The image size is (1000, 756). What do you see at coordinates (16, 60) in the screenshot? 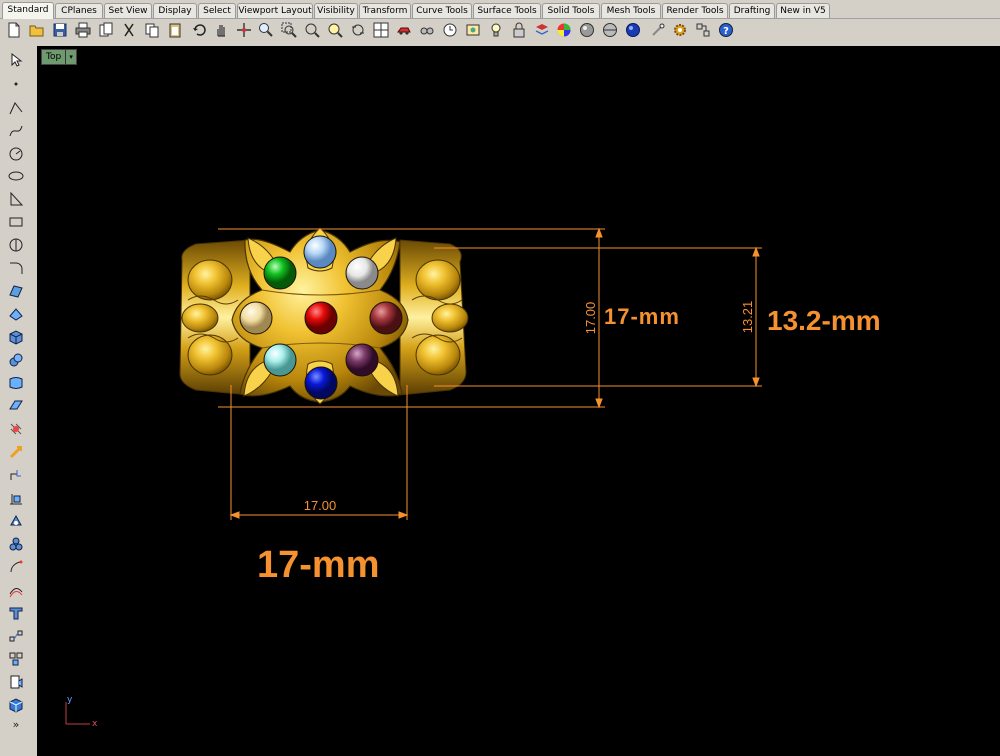
I see `select-arrow-icon` at bounding box center [16, 60].